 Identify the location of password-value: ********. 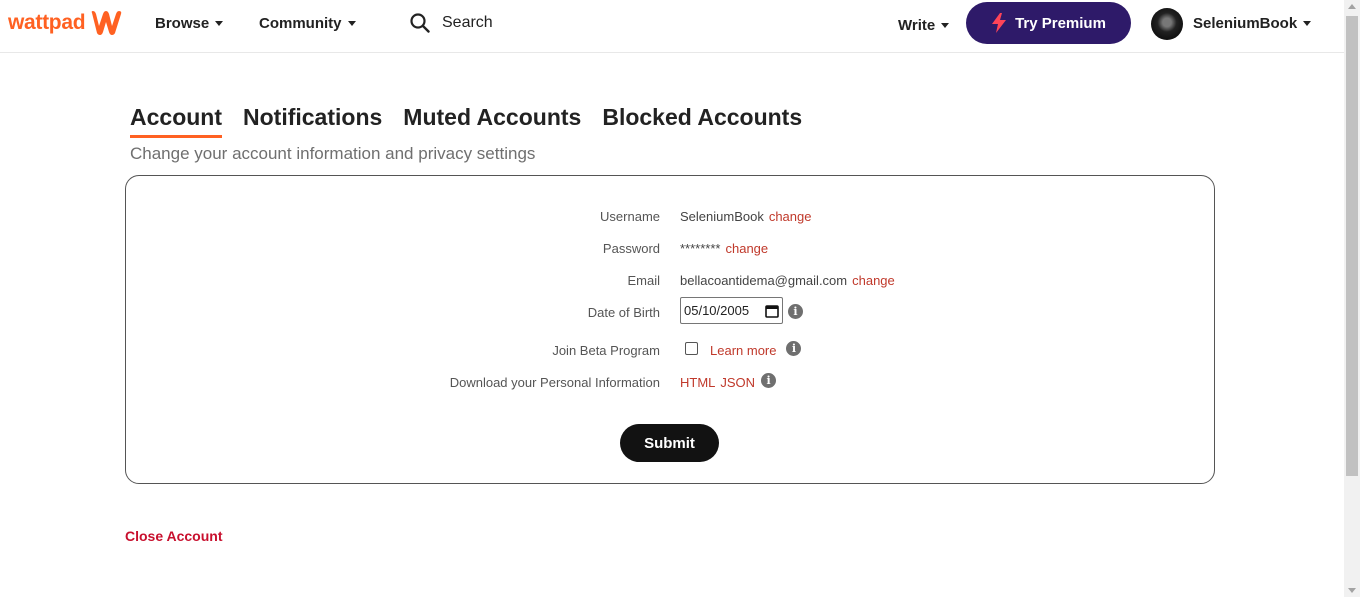
(700, 248).